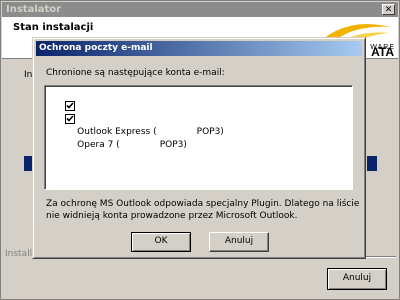 The width and height of the screenshot is (400, 300). I want to click on account-label: Outlook Express ( POP3), so click(150, 132).